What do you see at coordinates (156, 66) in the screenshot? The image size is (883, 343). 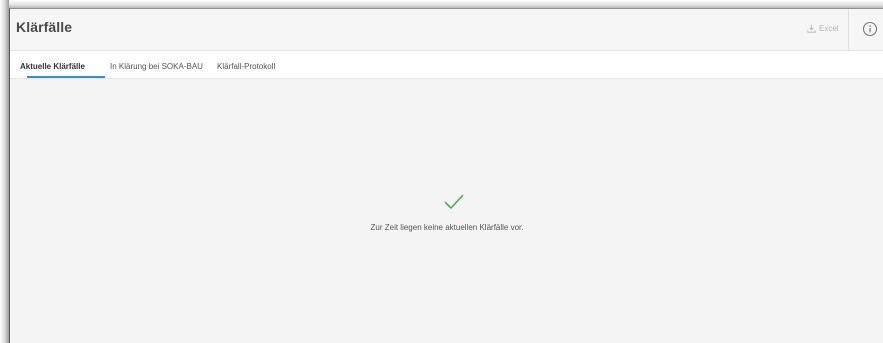 I see `tab-in-klaerung-soka-bau: In Klärung bei SOKA-BAU` at bounding box center [156, 66].